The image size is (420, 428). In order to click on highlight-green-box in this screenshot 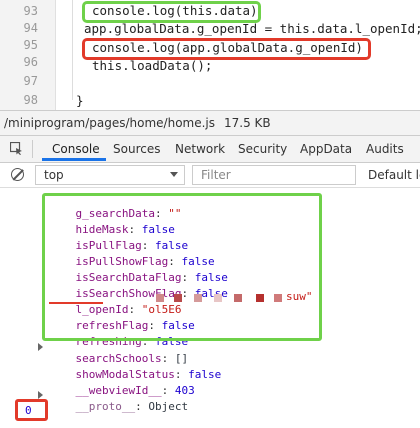, I will do `click(171, 12)`.